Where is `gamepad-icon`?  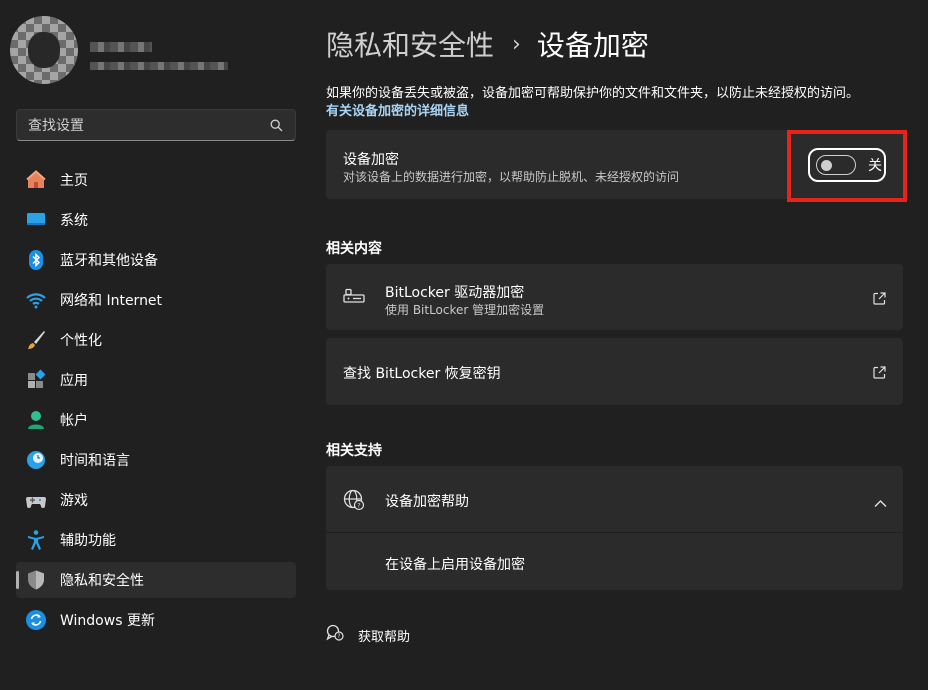 gamepad-icon is located at coordinates (36, 500).